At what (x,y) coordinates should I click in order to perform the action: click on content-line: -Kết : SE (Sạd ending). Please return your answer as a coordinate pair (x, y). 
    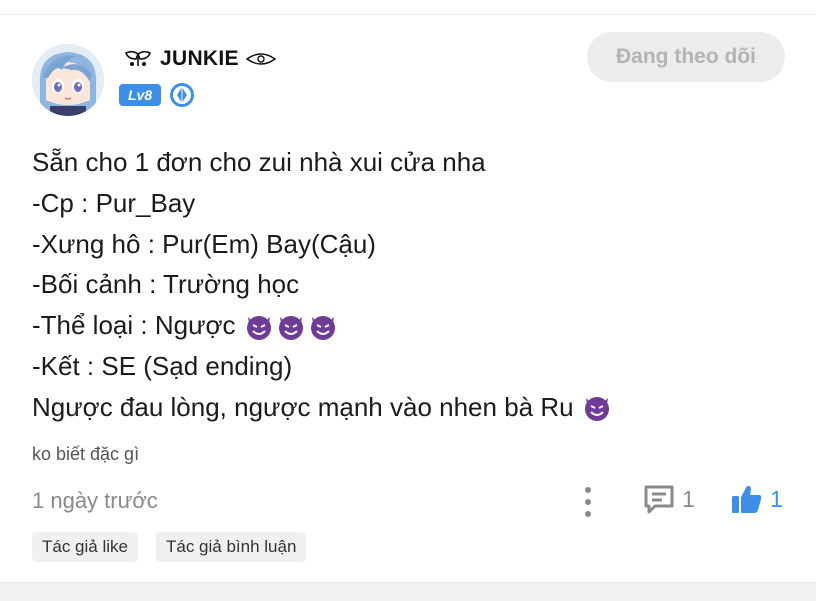
    Looking at the image, I should click on (162, 365).